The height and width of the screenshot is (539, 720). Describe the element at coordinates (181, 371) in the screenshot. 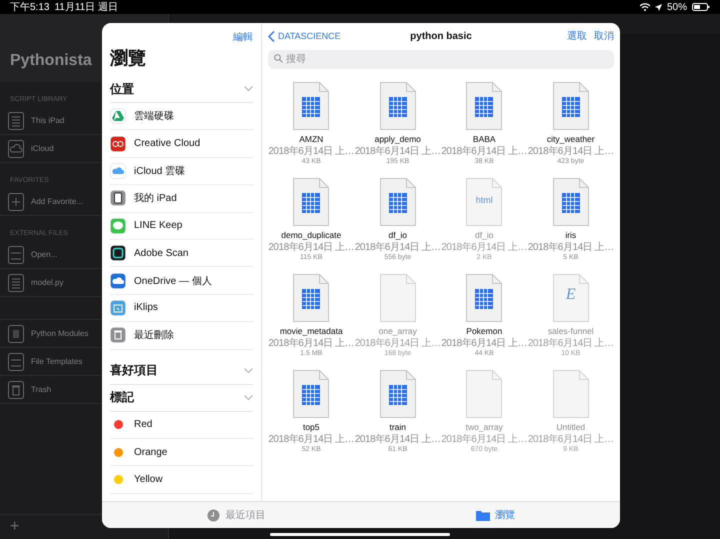

I see `section-header: 喜好項目` at that location.